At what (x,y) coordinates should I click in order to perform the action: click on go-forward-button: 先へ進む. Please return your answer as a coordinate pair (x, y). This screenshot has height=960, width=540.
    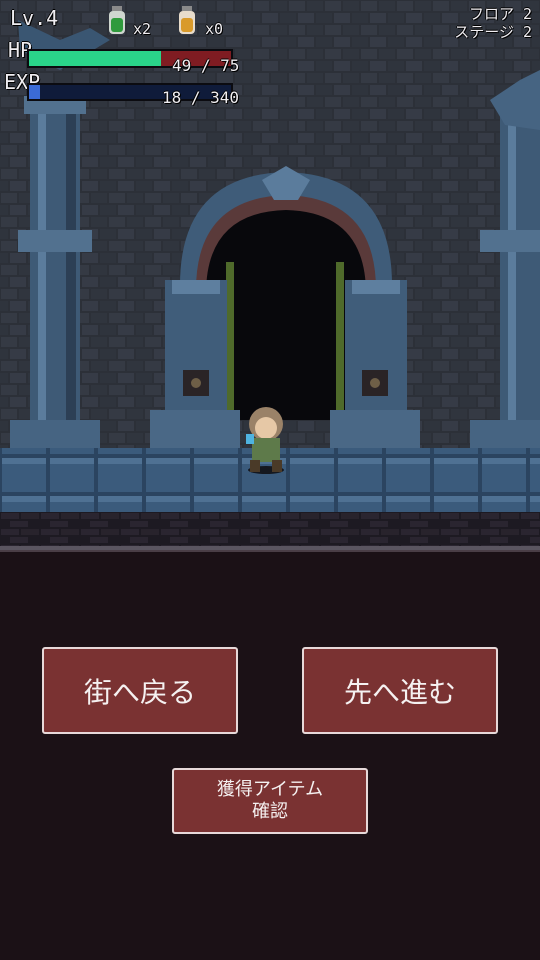
    Looking at the image, I should click on (400, 690).